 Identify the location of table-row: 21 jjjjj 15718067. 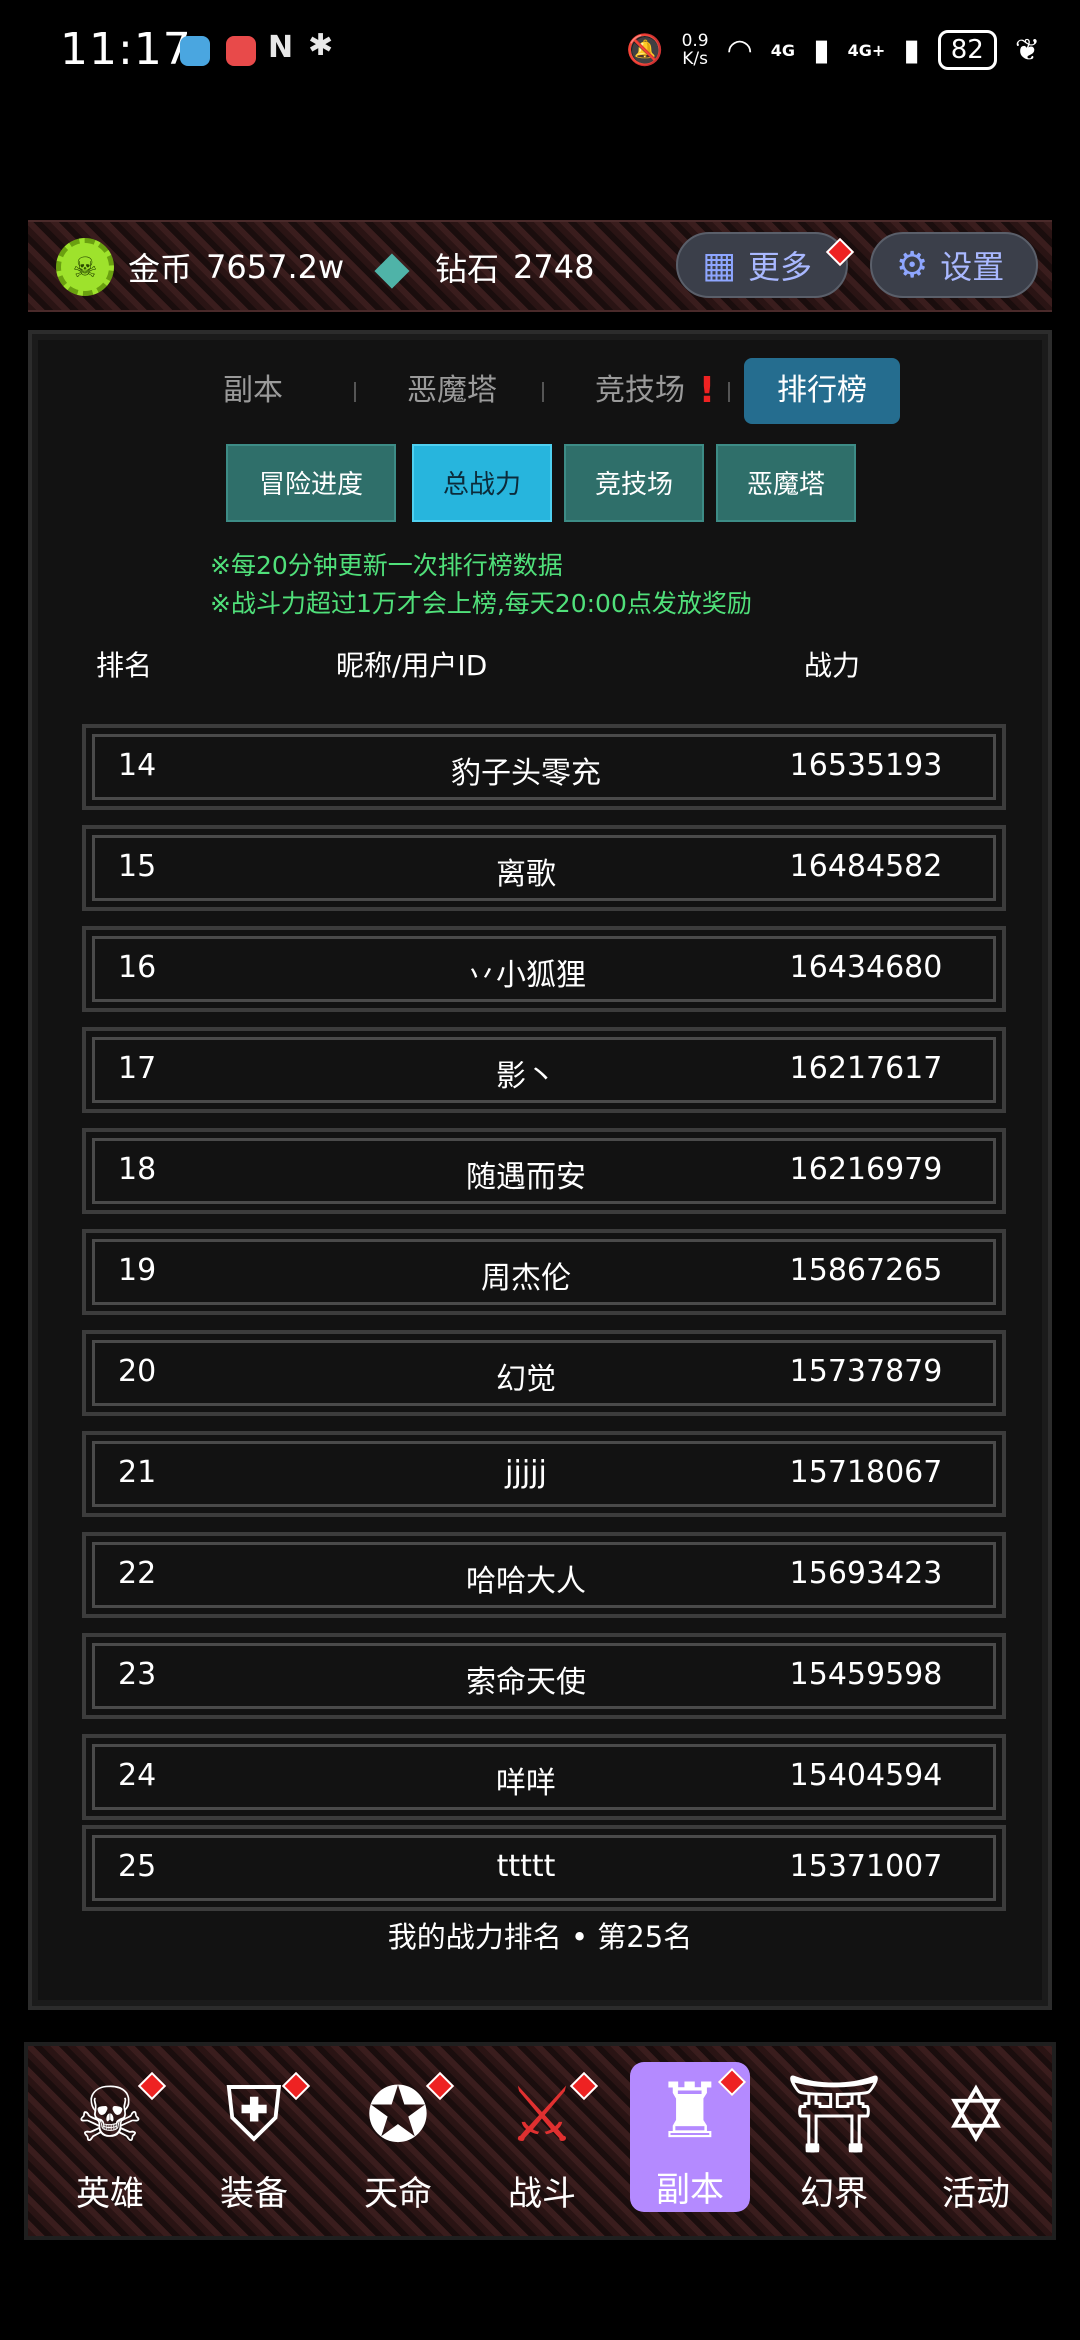
(544, 1474).